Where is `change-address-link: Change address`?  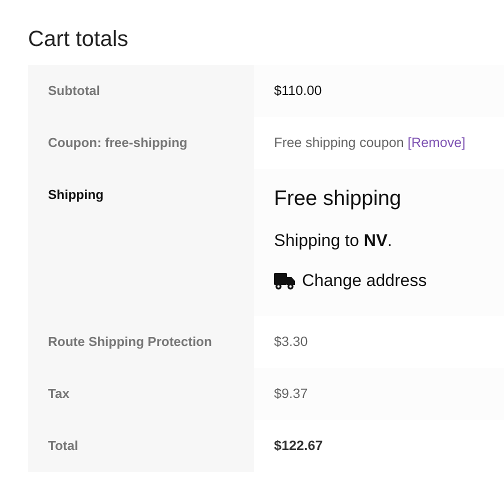
change-address-link: Change address is located at coordinates (350, 281).